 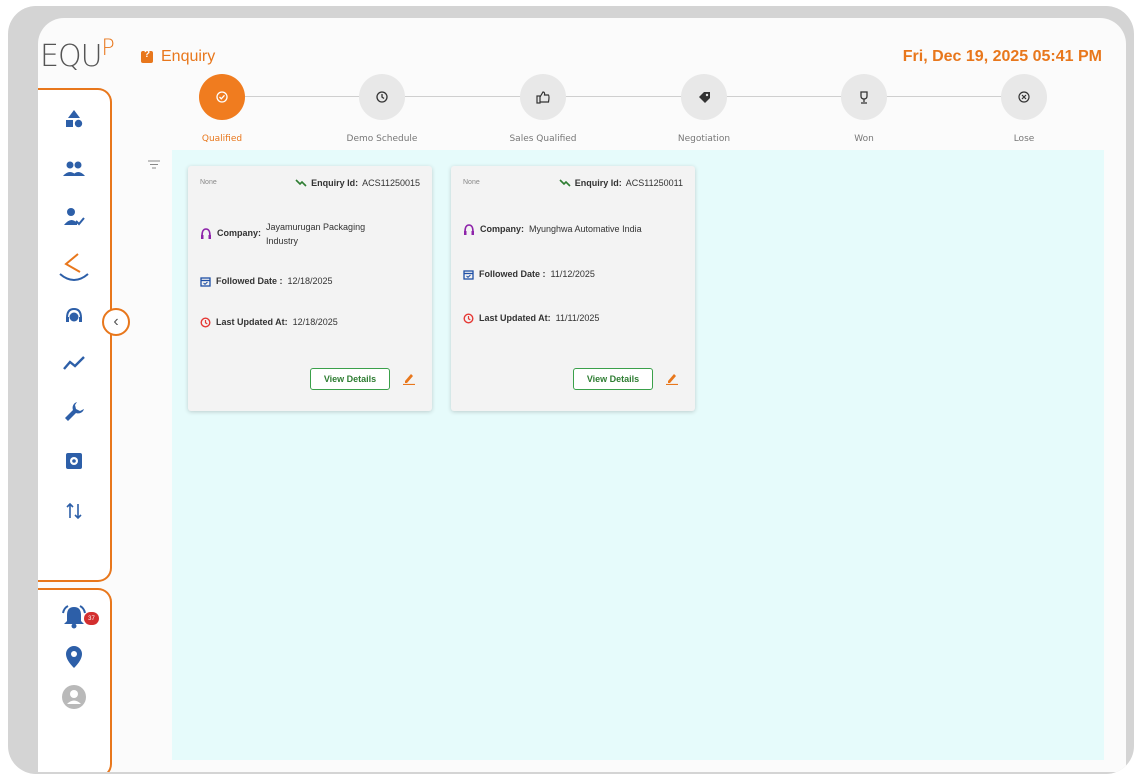 What do you see at coordinates (529, 274) in the screenshot?
I see `followed-date-row: Followed Date : 11/12/2025` at bounding box center [529, 274].